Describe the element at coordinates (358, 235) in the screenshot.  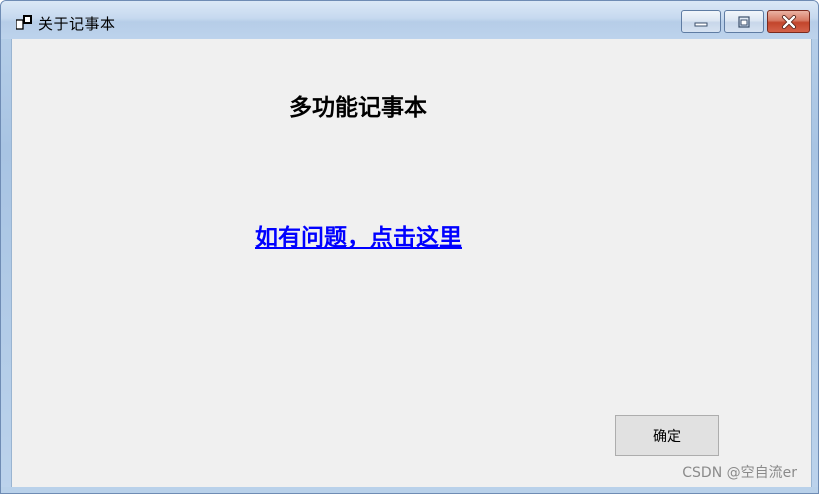
I see `help-link: 如有问题，点击这里` at that location.